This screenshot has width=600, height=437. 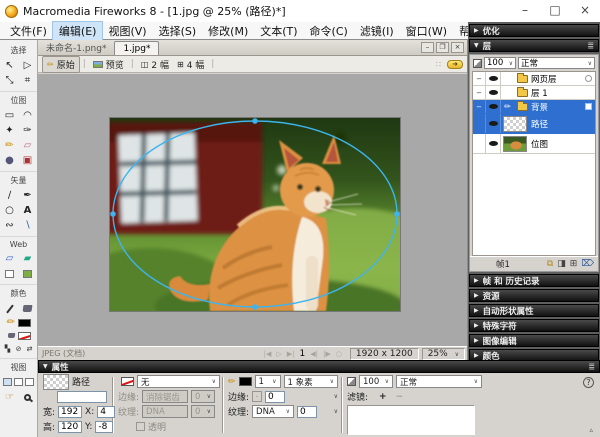 I want to click on web-layer-expand-icon: −, so click(x=479, y=78).